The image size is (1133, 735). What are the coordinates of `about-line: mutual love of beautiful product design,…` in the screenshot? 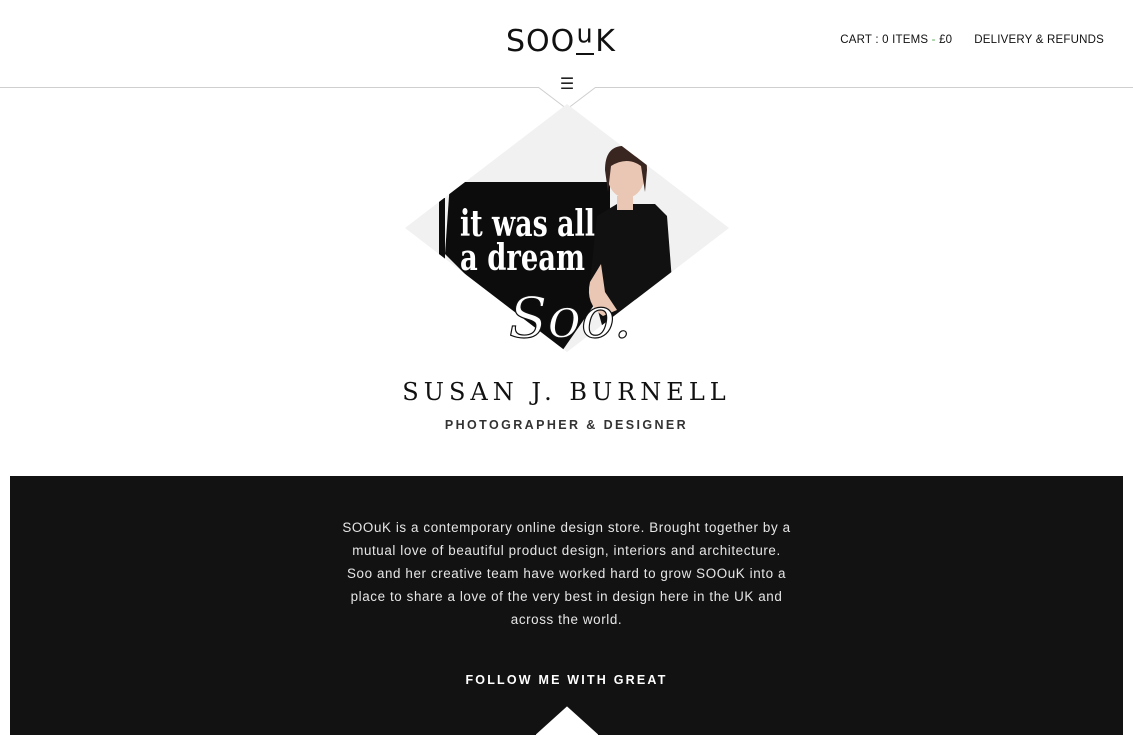 It's located at (566, 550).